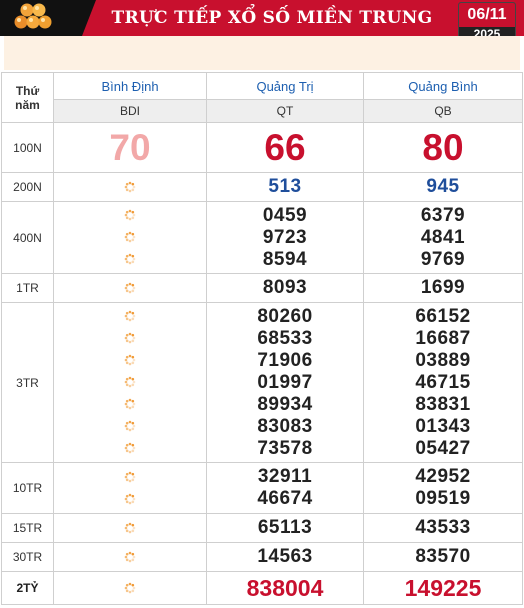 The image size is (524, 608). Describe the element at coordinates (285, 527) in the screenshot. I see `prize-number: 65113` at that location.